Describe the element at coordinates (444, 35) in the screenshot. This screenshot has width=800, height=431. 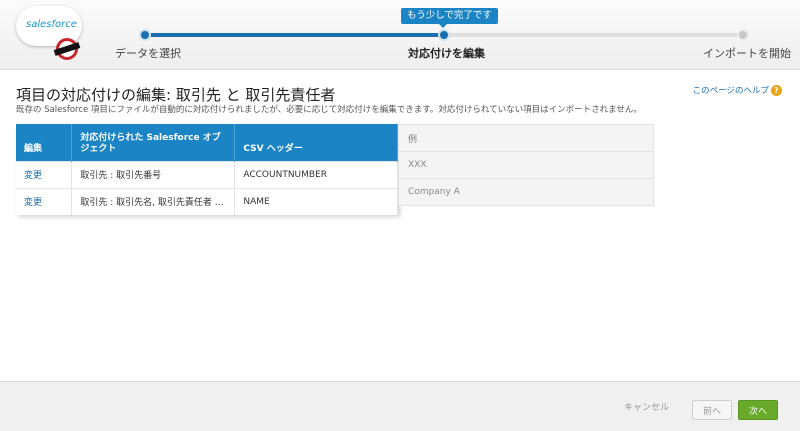
I see `step-dot-edit-mapping` at that location.